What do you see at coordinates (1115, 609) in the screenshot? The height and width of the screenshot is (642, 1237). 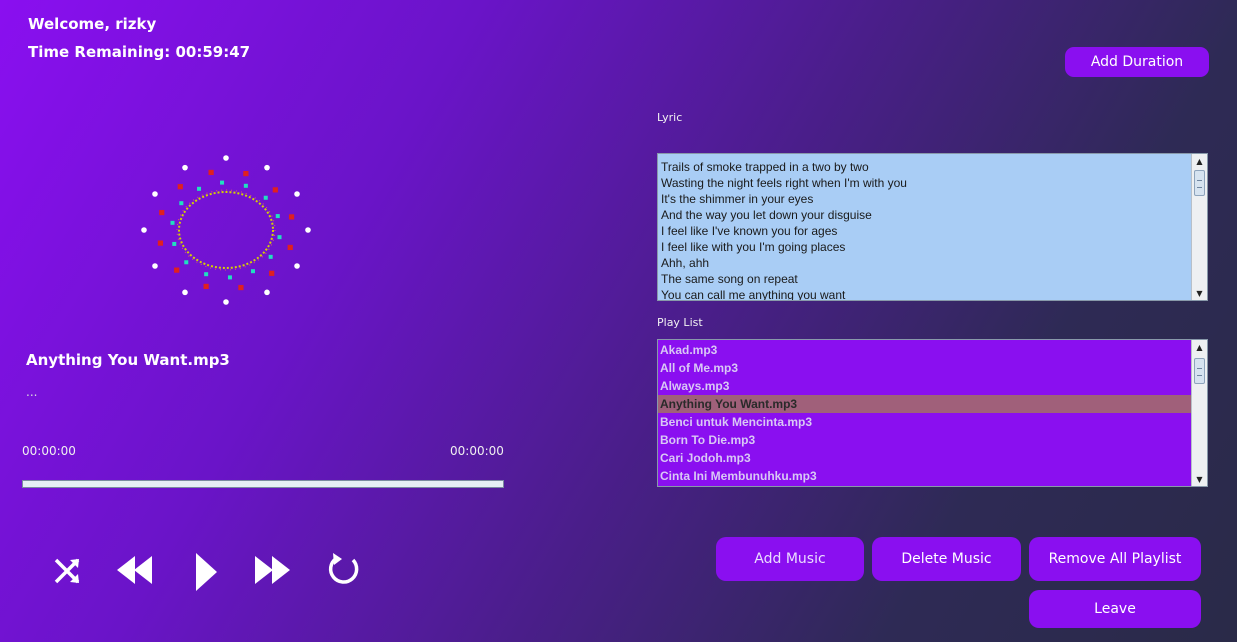 I see `leave-button: Leave` at bounding box center [1115, 609].